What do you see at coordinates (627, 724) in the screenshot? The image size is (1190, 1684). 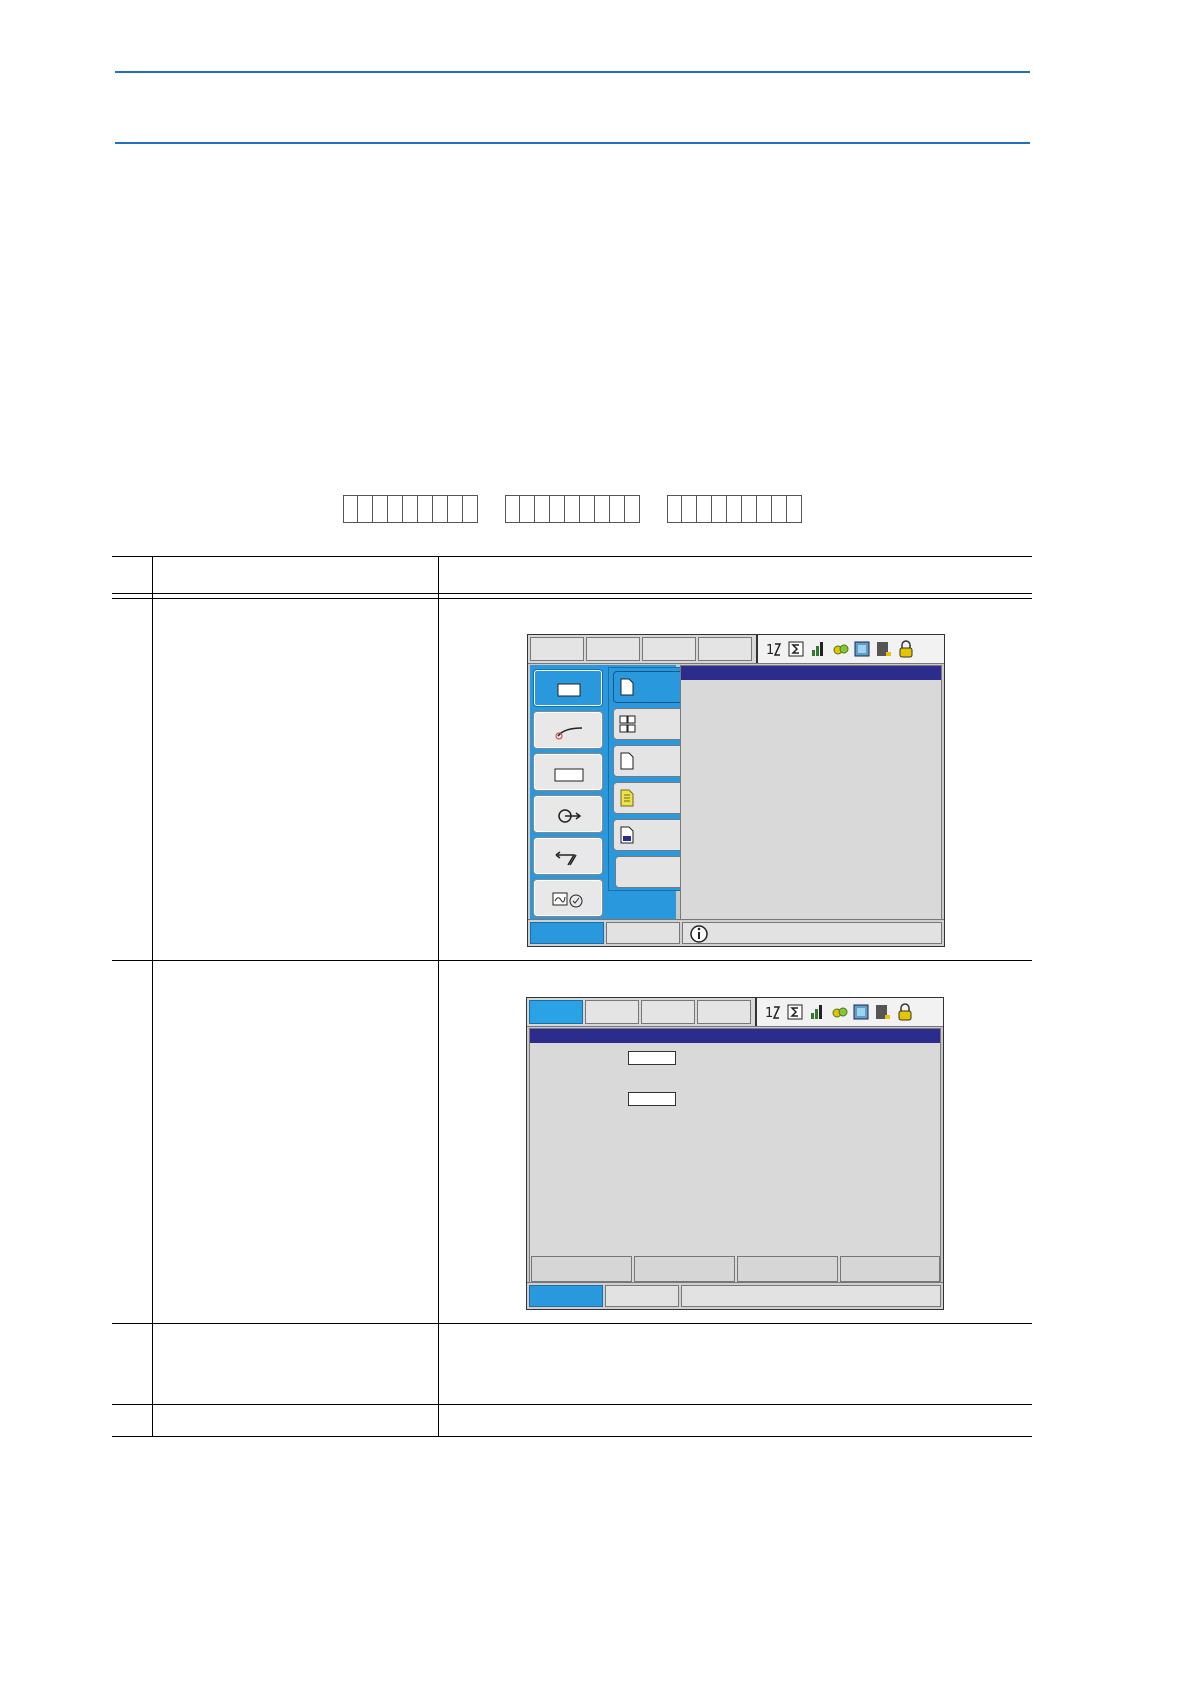 I see `select-job-icon` at bounding box center [627, 724].